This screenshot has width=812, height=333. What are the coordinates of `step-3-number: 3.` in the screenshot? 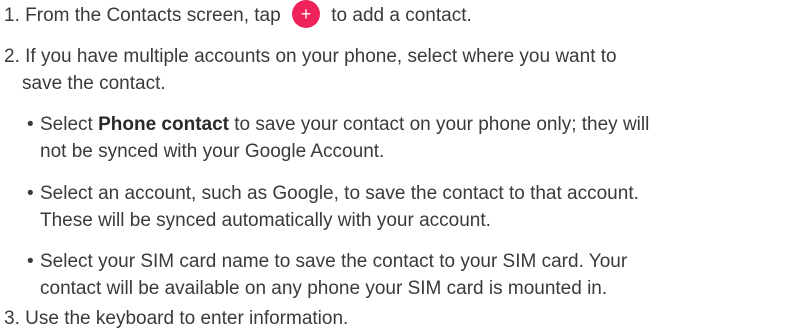 It's located at (12, 318).